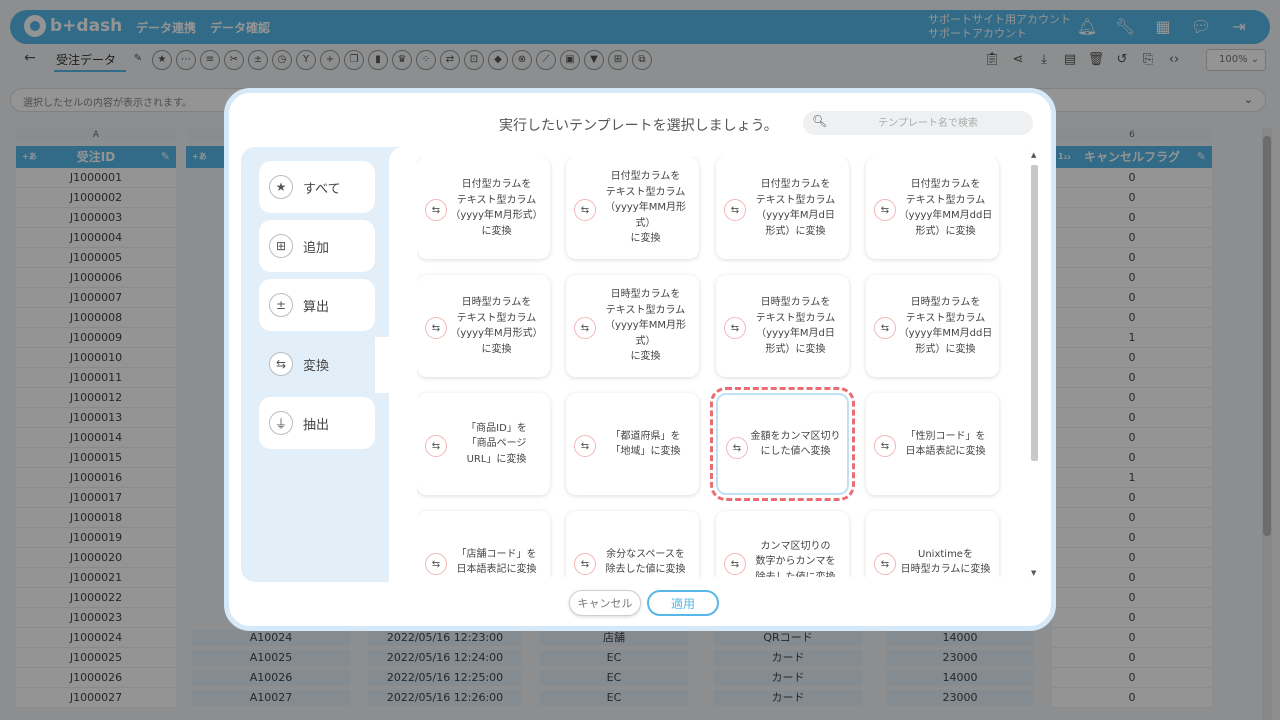 The height and width of the screenshot is (720, 1280). What do you see at coordinates (483, 544) in the screenshot?
I see `template-card: ⇆ 「店舗コード」を 日本語表記に変換` at bounding box center [483, 544].